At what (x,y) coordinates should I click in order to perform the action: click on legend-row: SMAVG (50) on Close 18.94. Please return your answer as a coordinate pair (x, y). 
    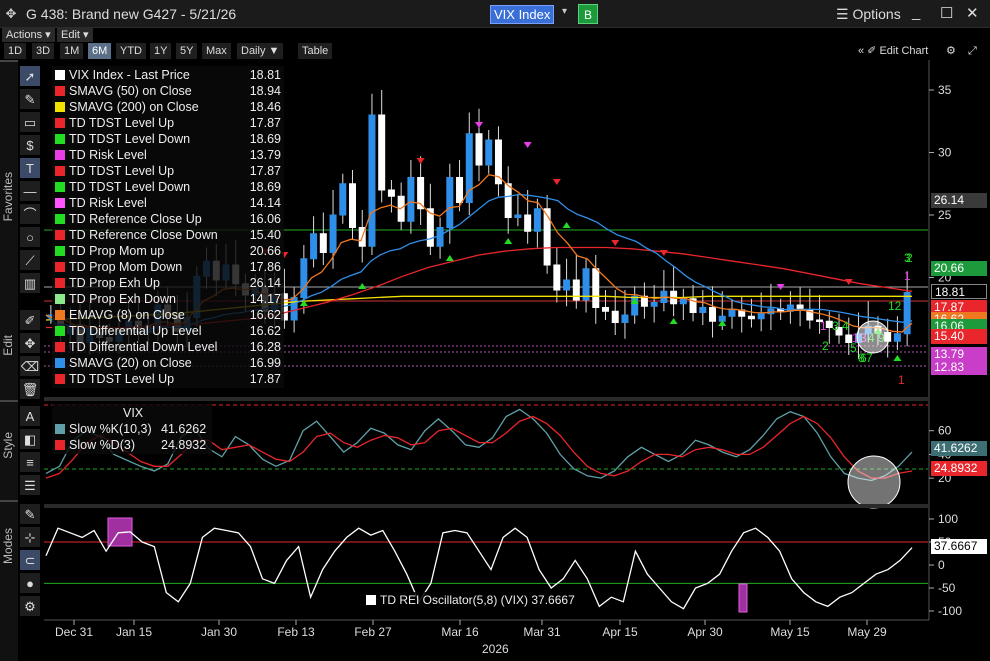
    Looking at the image, I should click on (168, 91).